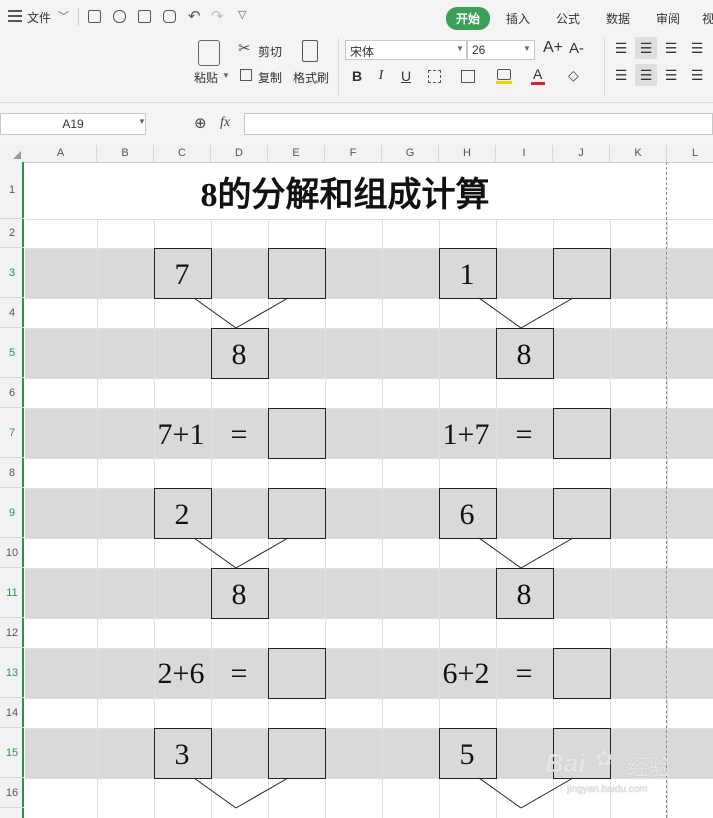 The height and width of the screenshot is (818, 713). What do you see at coordinates (573, 75) in the screenshot?
I see `eraser-icon: ◇` at bounding box center [573, 75].